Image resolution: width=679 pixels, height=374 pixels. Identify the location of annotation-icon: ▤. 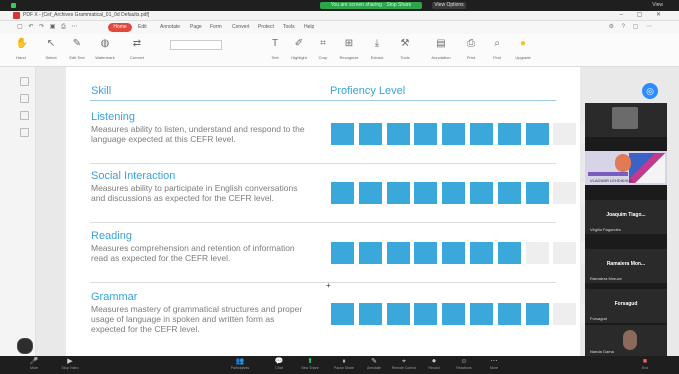
(441, 43).